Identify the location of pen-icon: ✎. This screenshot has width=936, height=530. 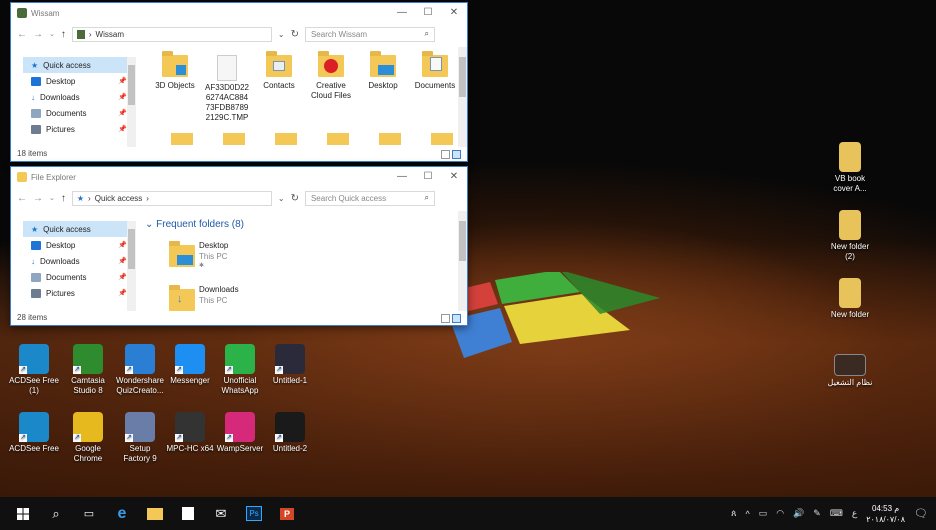
(817, 513).